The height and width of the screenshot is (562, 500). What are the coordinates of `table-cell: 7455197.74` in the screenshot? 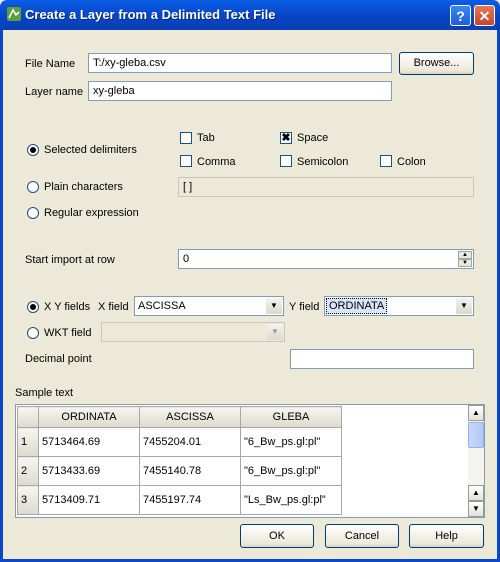 It's located at (190, 500).